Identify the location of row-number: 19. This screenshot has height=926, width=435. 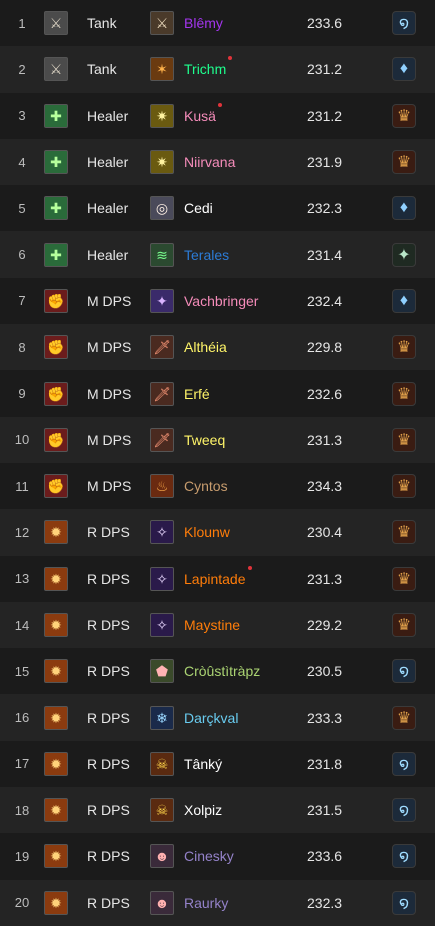
(22, 856).